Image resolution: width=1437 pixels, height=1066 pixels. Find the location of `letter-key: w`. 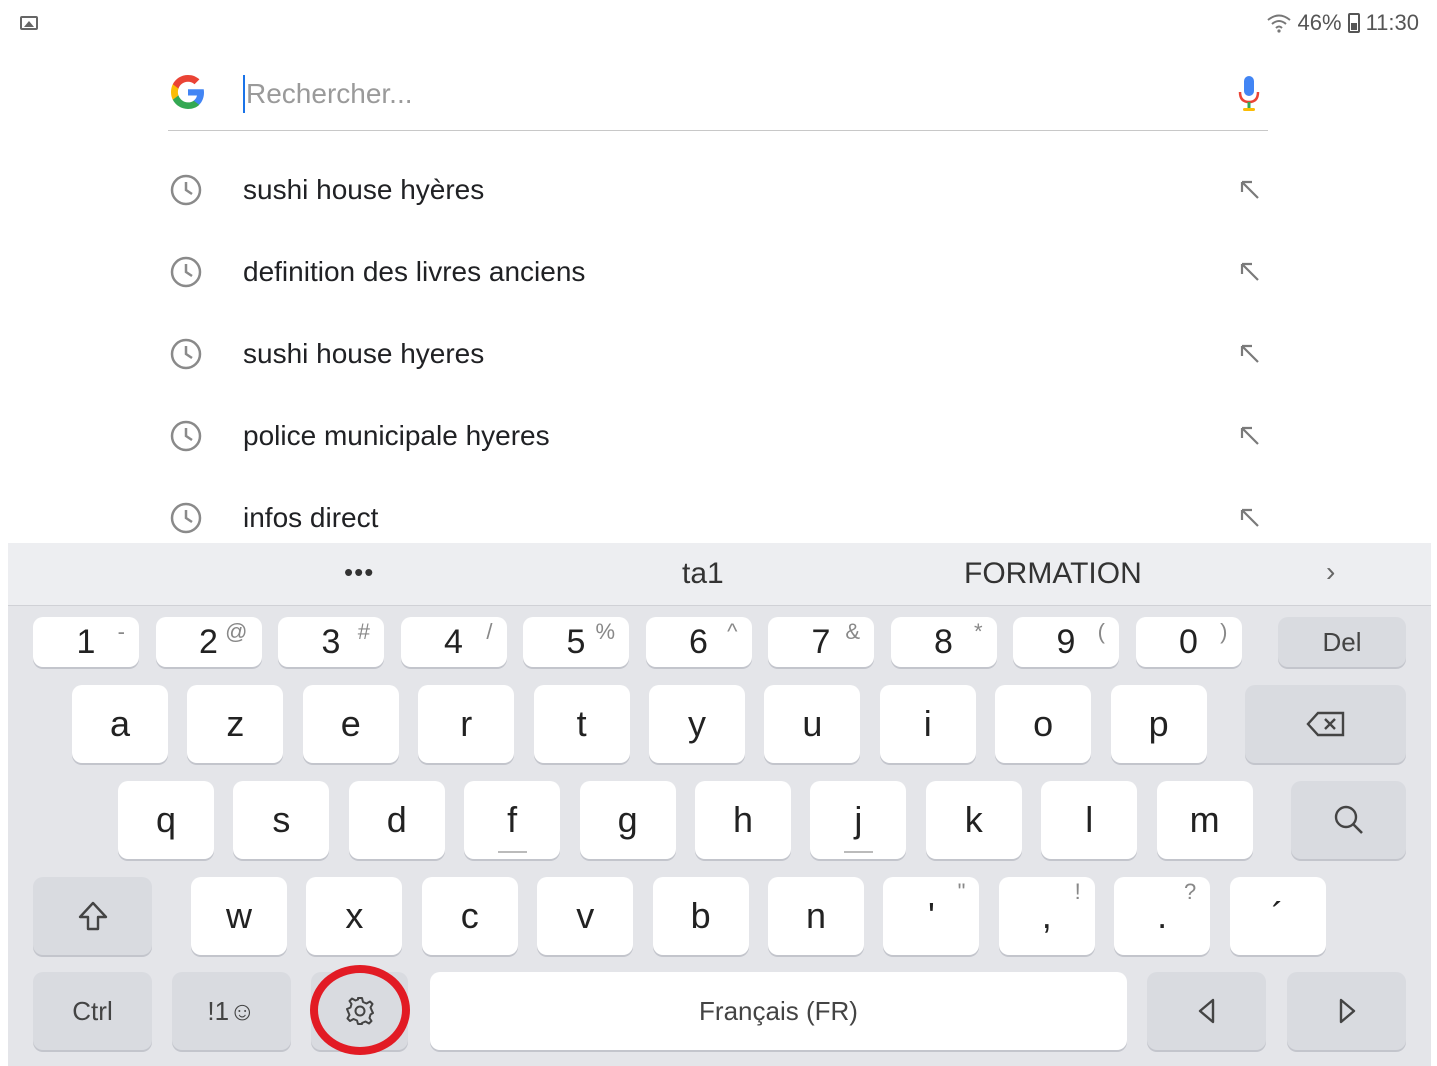

letter-key: w is located at coordinates (239, 916).